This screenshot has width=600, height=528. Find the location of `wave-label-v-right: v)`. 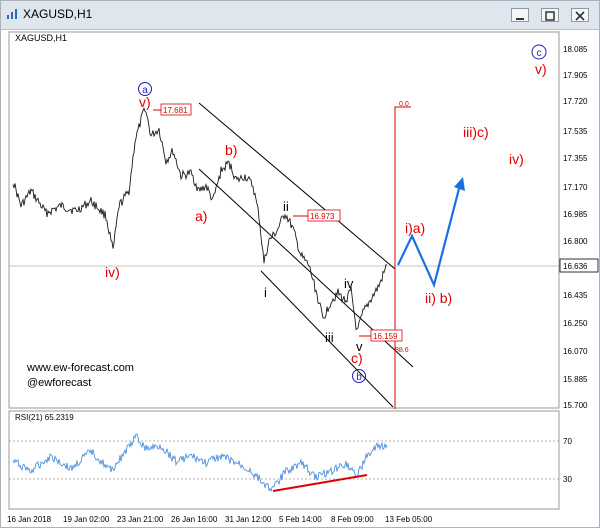

wave-label-v-right: v) is located at coordinates (541, 69).